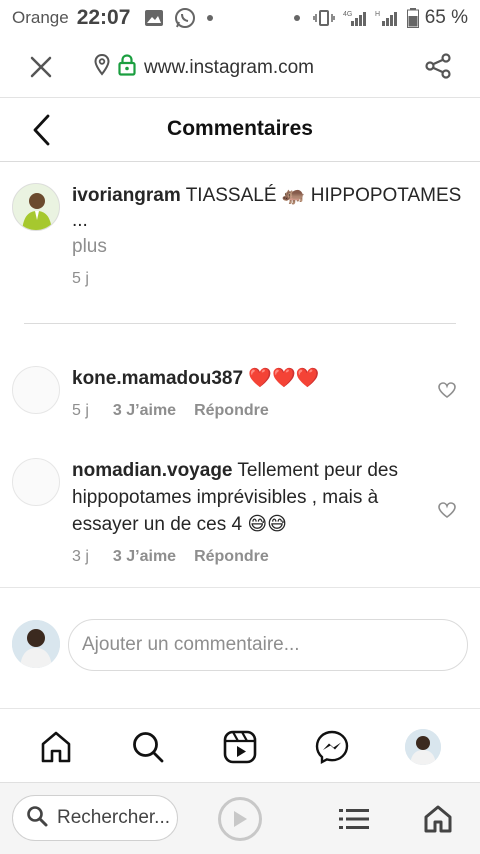 This screenshot has height=854, width=480. I want to click on comment-meta: 3 j 3 J’aime Répondre, so click(170, 557).